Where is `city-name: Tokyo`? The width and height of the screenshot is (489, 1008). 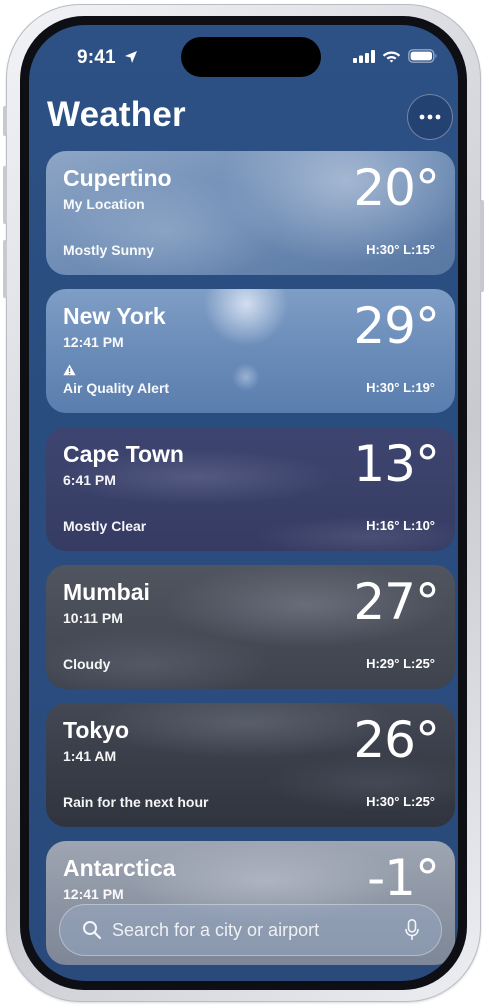 city-name: Tokyo is located at coordinates (96, 730).